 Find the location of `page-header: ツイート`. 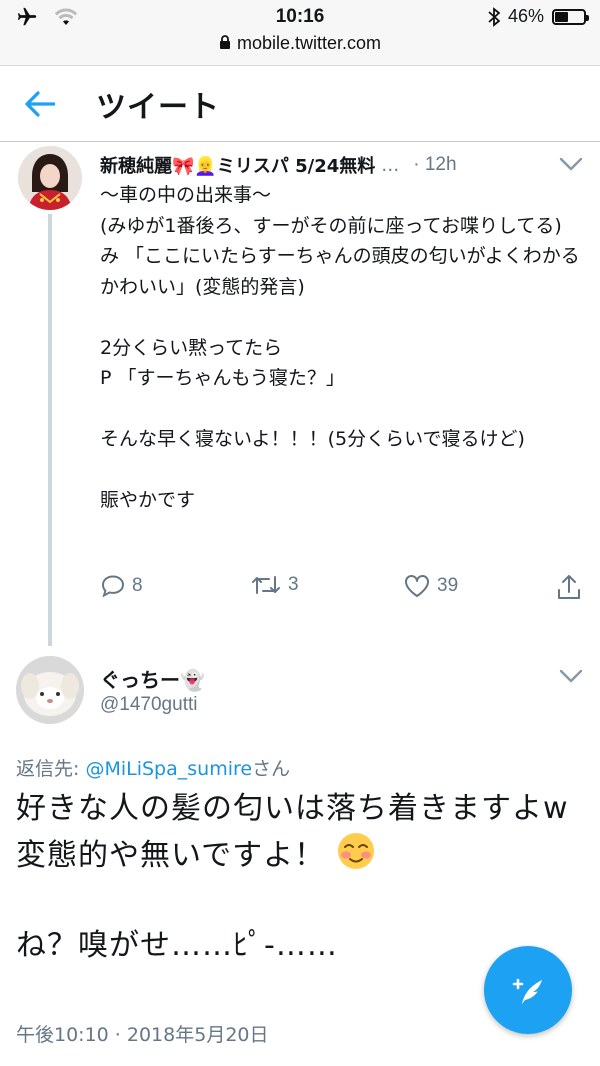

page-header: ツイート is located at coordinates (300, 104).